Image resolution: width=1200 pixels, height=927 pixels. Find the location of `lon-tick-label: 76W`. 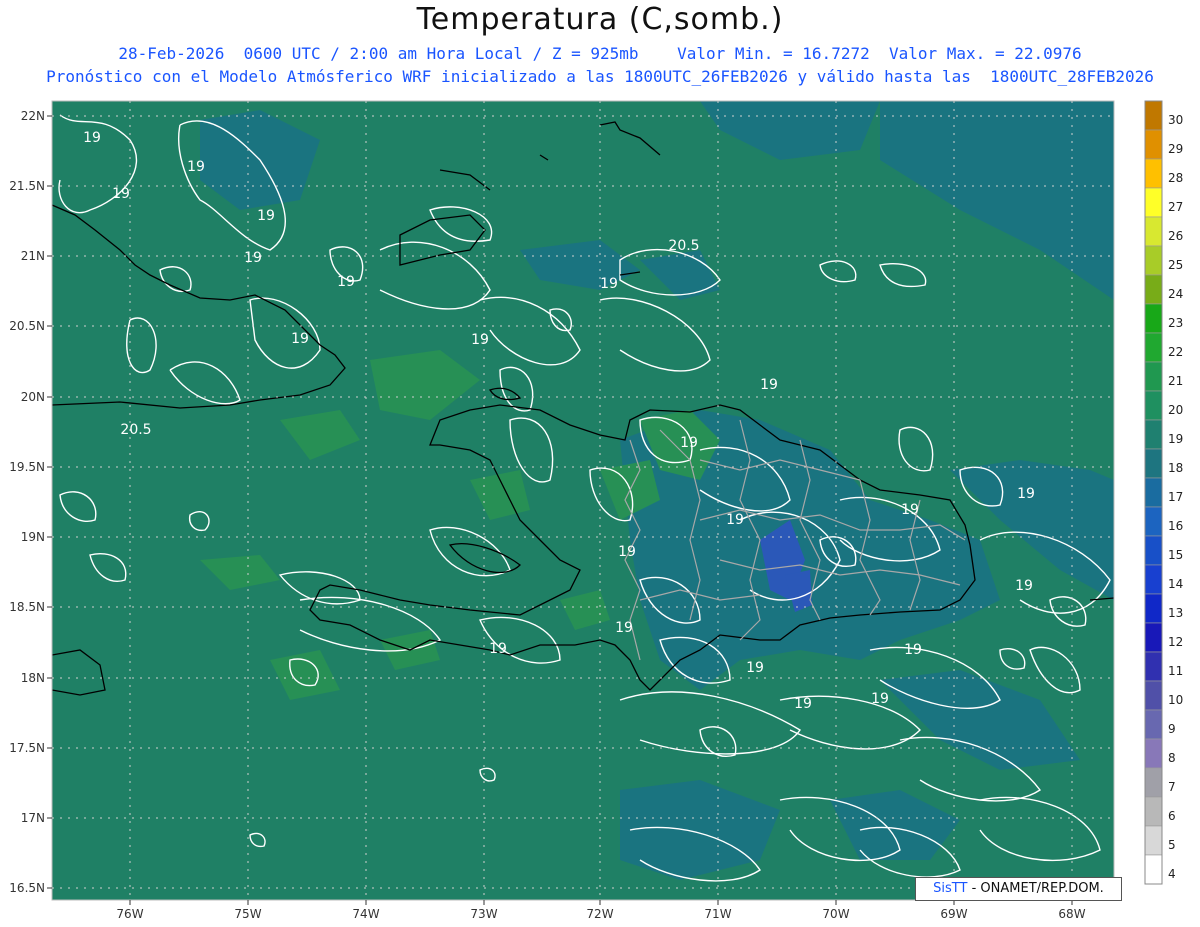

lon-tick-label: 76W is located at coordinates (129, 914).